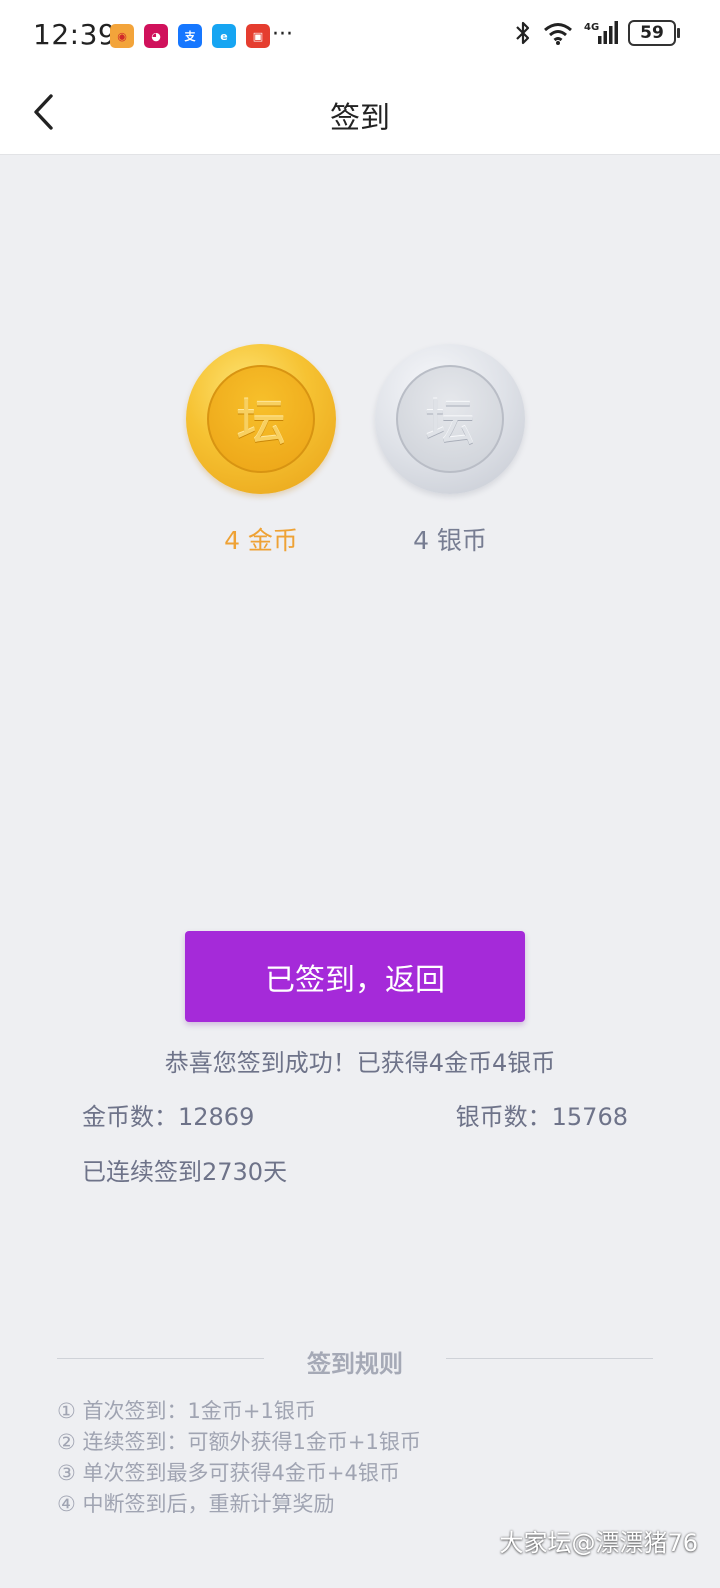 The image size is (720, 1588). I want to click on gold-coin-icon: 坛, so click(261, 419).